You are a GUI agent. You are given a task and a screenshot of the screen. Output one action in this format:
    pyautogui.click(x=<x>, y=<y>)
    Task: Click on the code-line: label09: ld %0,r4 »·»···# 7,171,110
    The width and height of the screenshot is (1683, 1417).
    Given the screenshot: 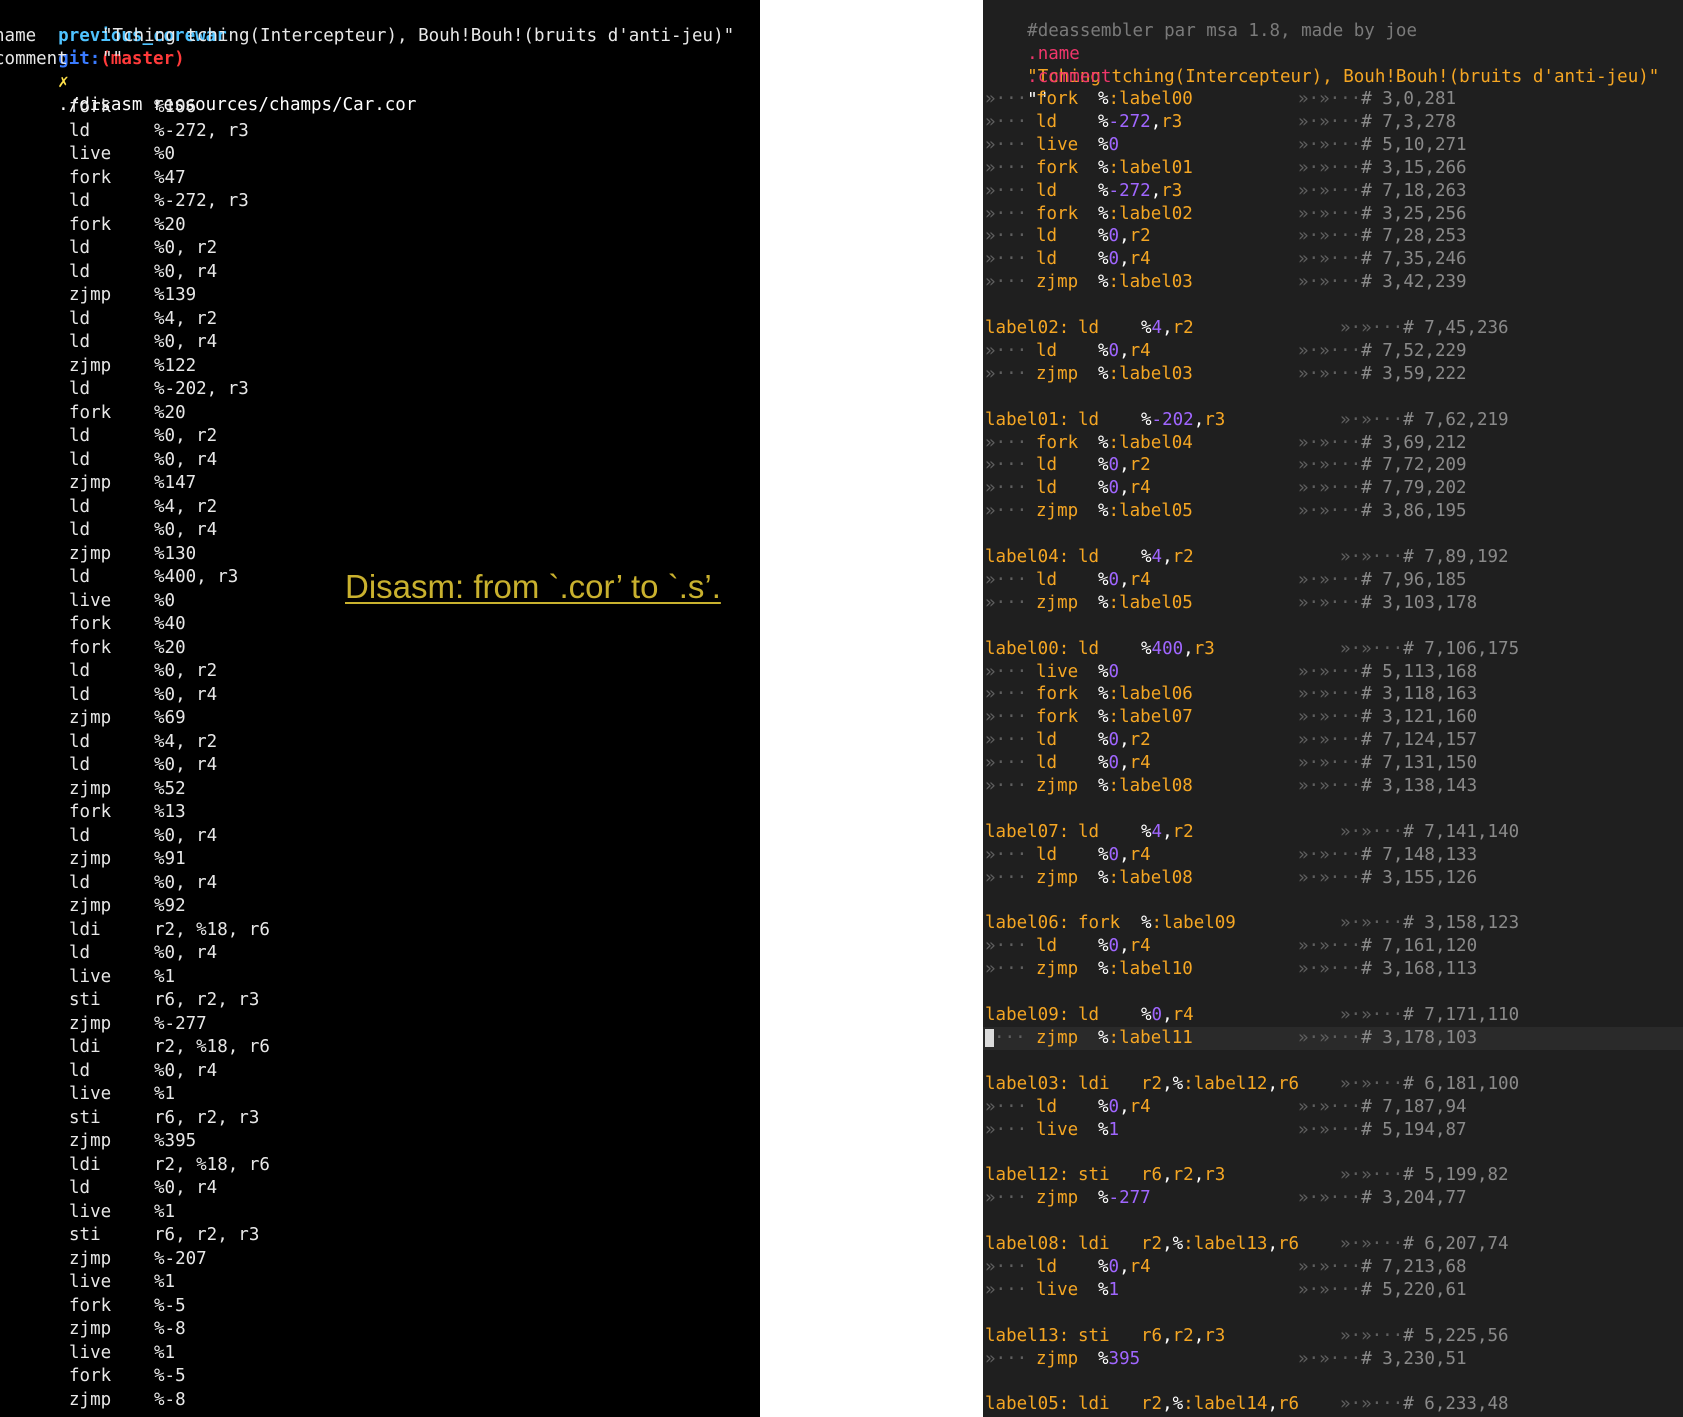 What is the action you would take?
    pyautogui.click(x=1333, y=1015)
    